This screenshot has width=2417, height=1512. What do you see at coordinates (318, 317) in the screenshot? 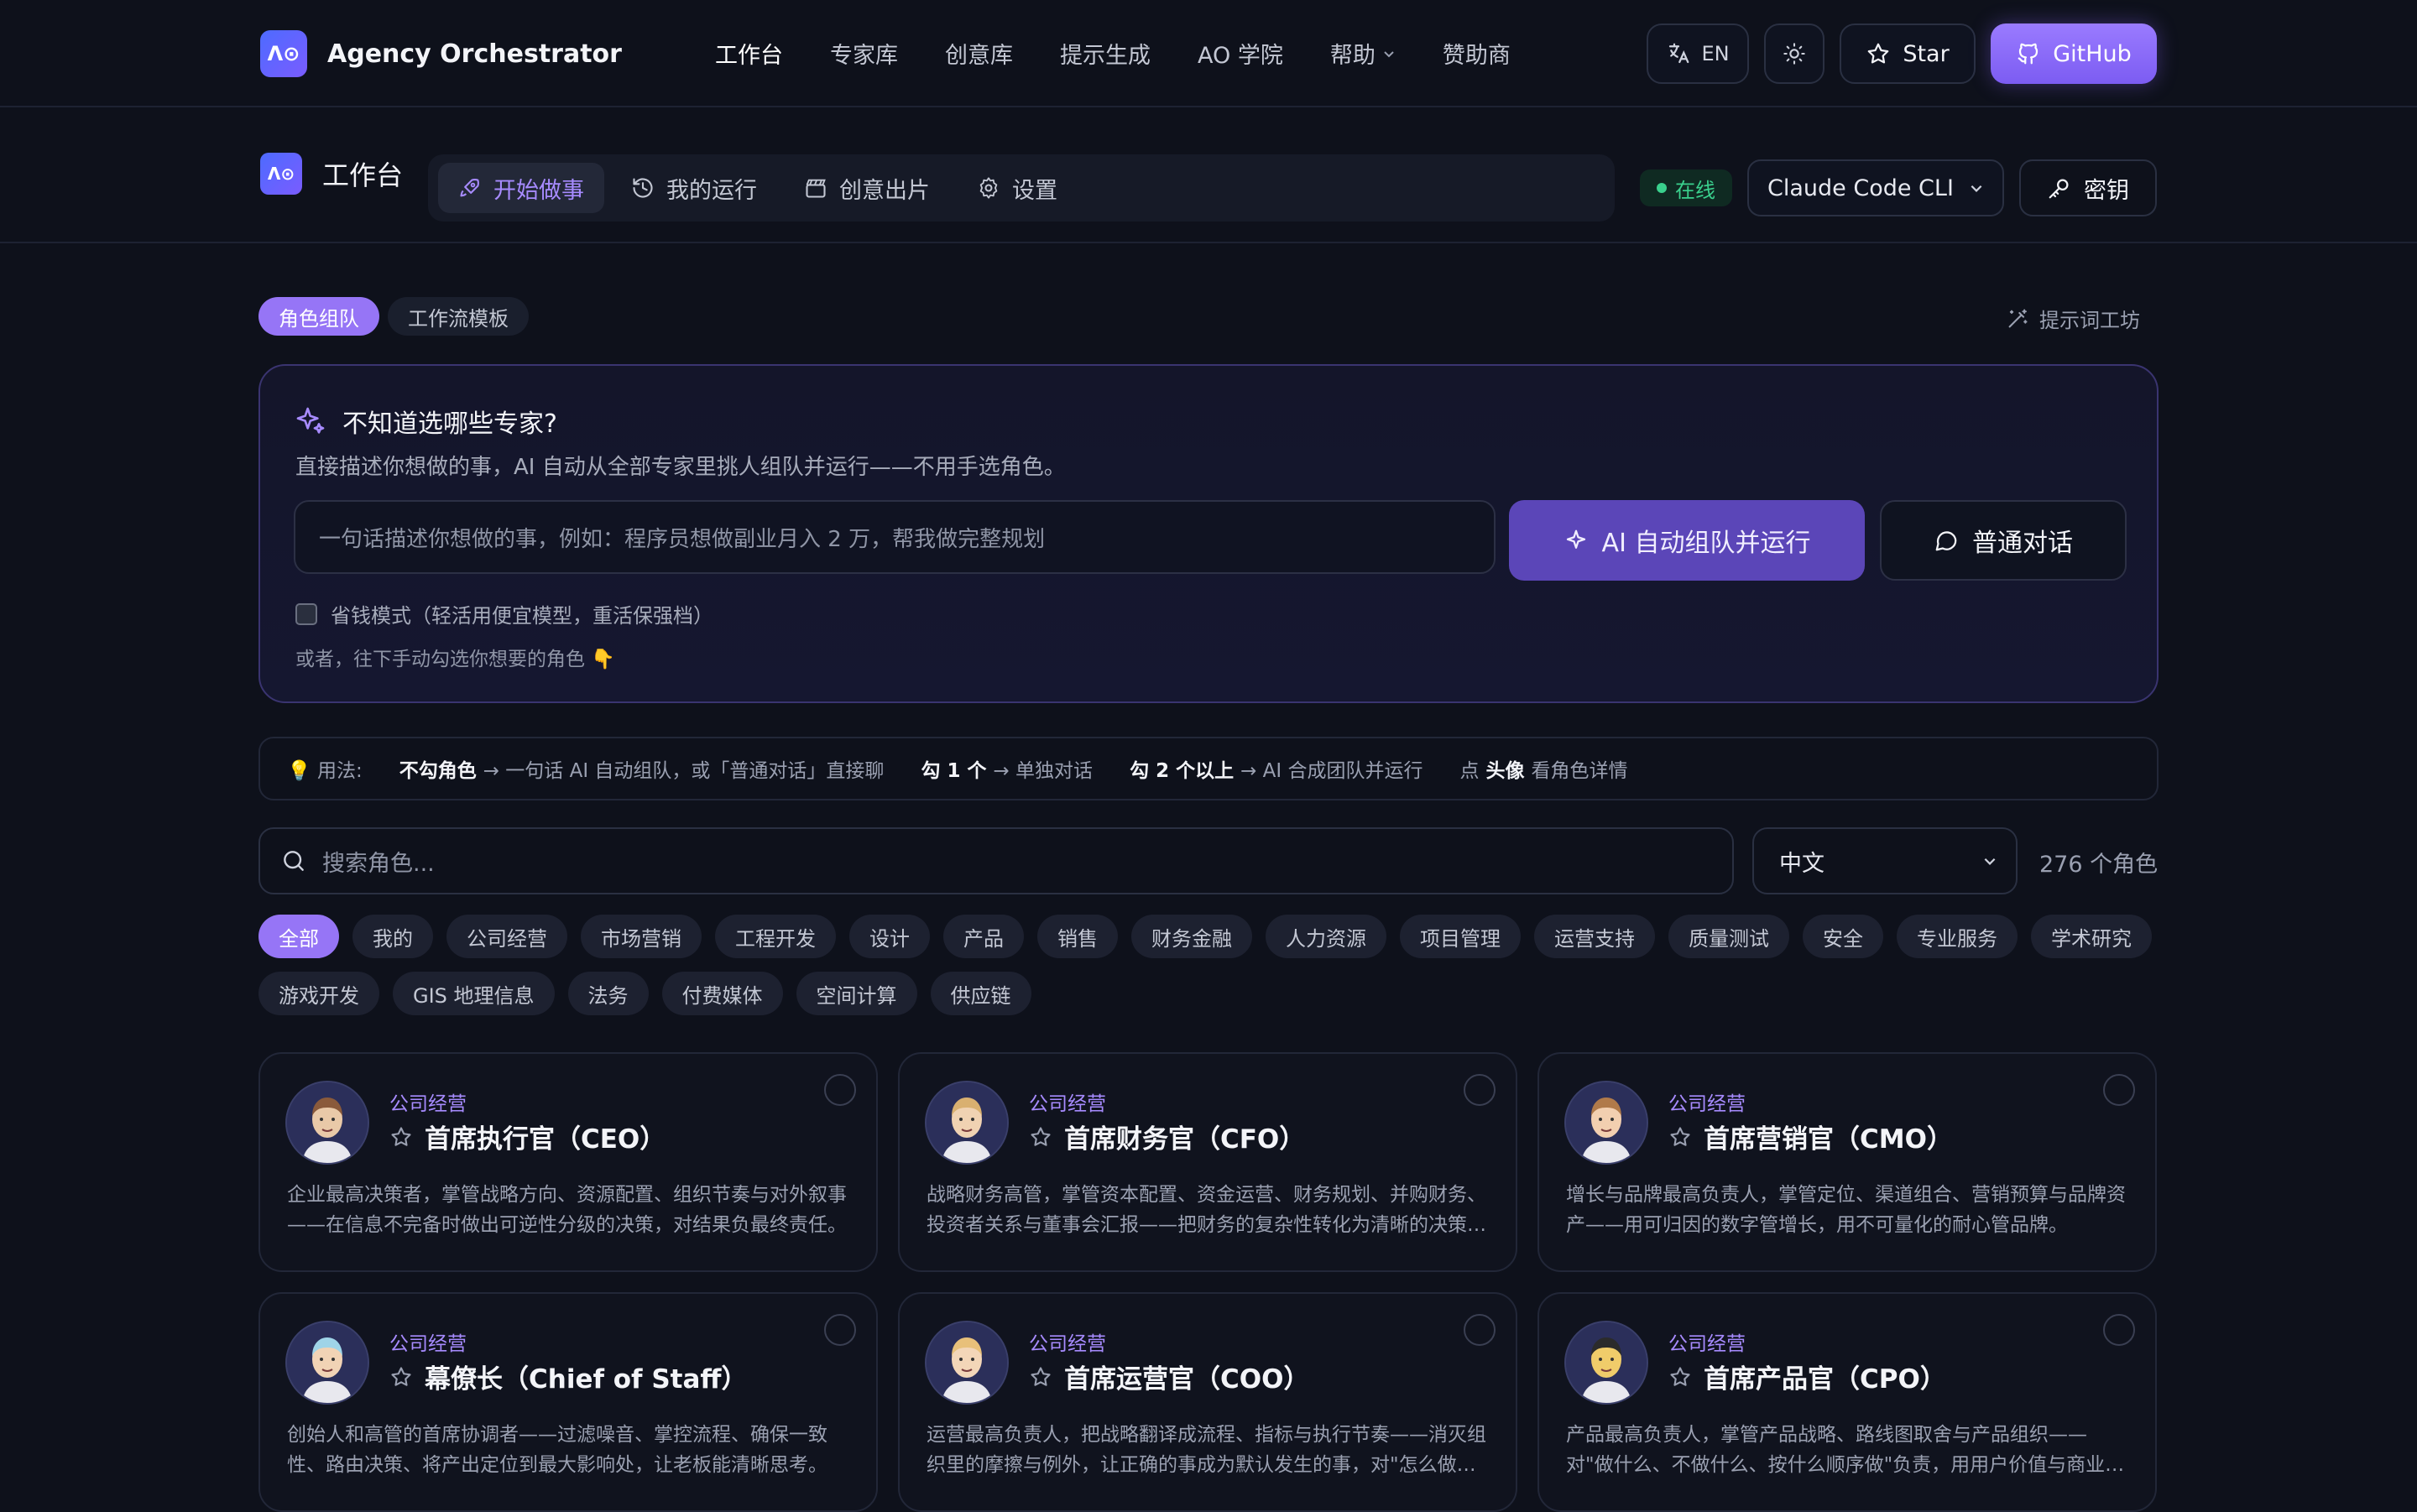
I see `tab-role-team: 角色组队` at bounding box center [318, 317].